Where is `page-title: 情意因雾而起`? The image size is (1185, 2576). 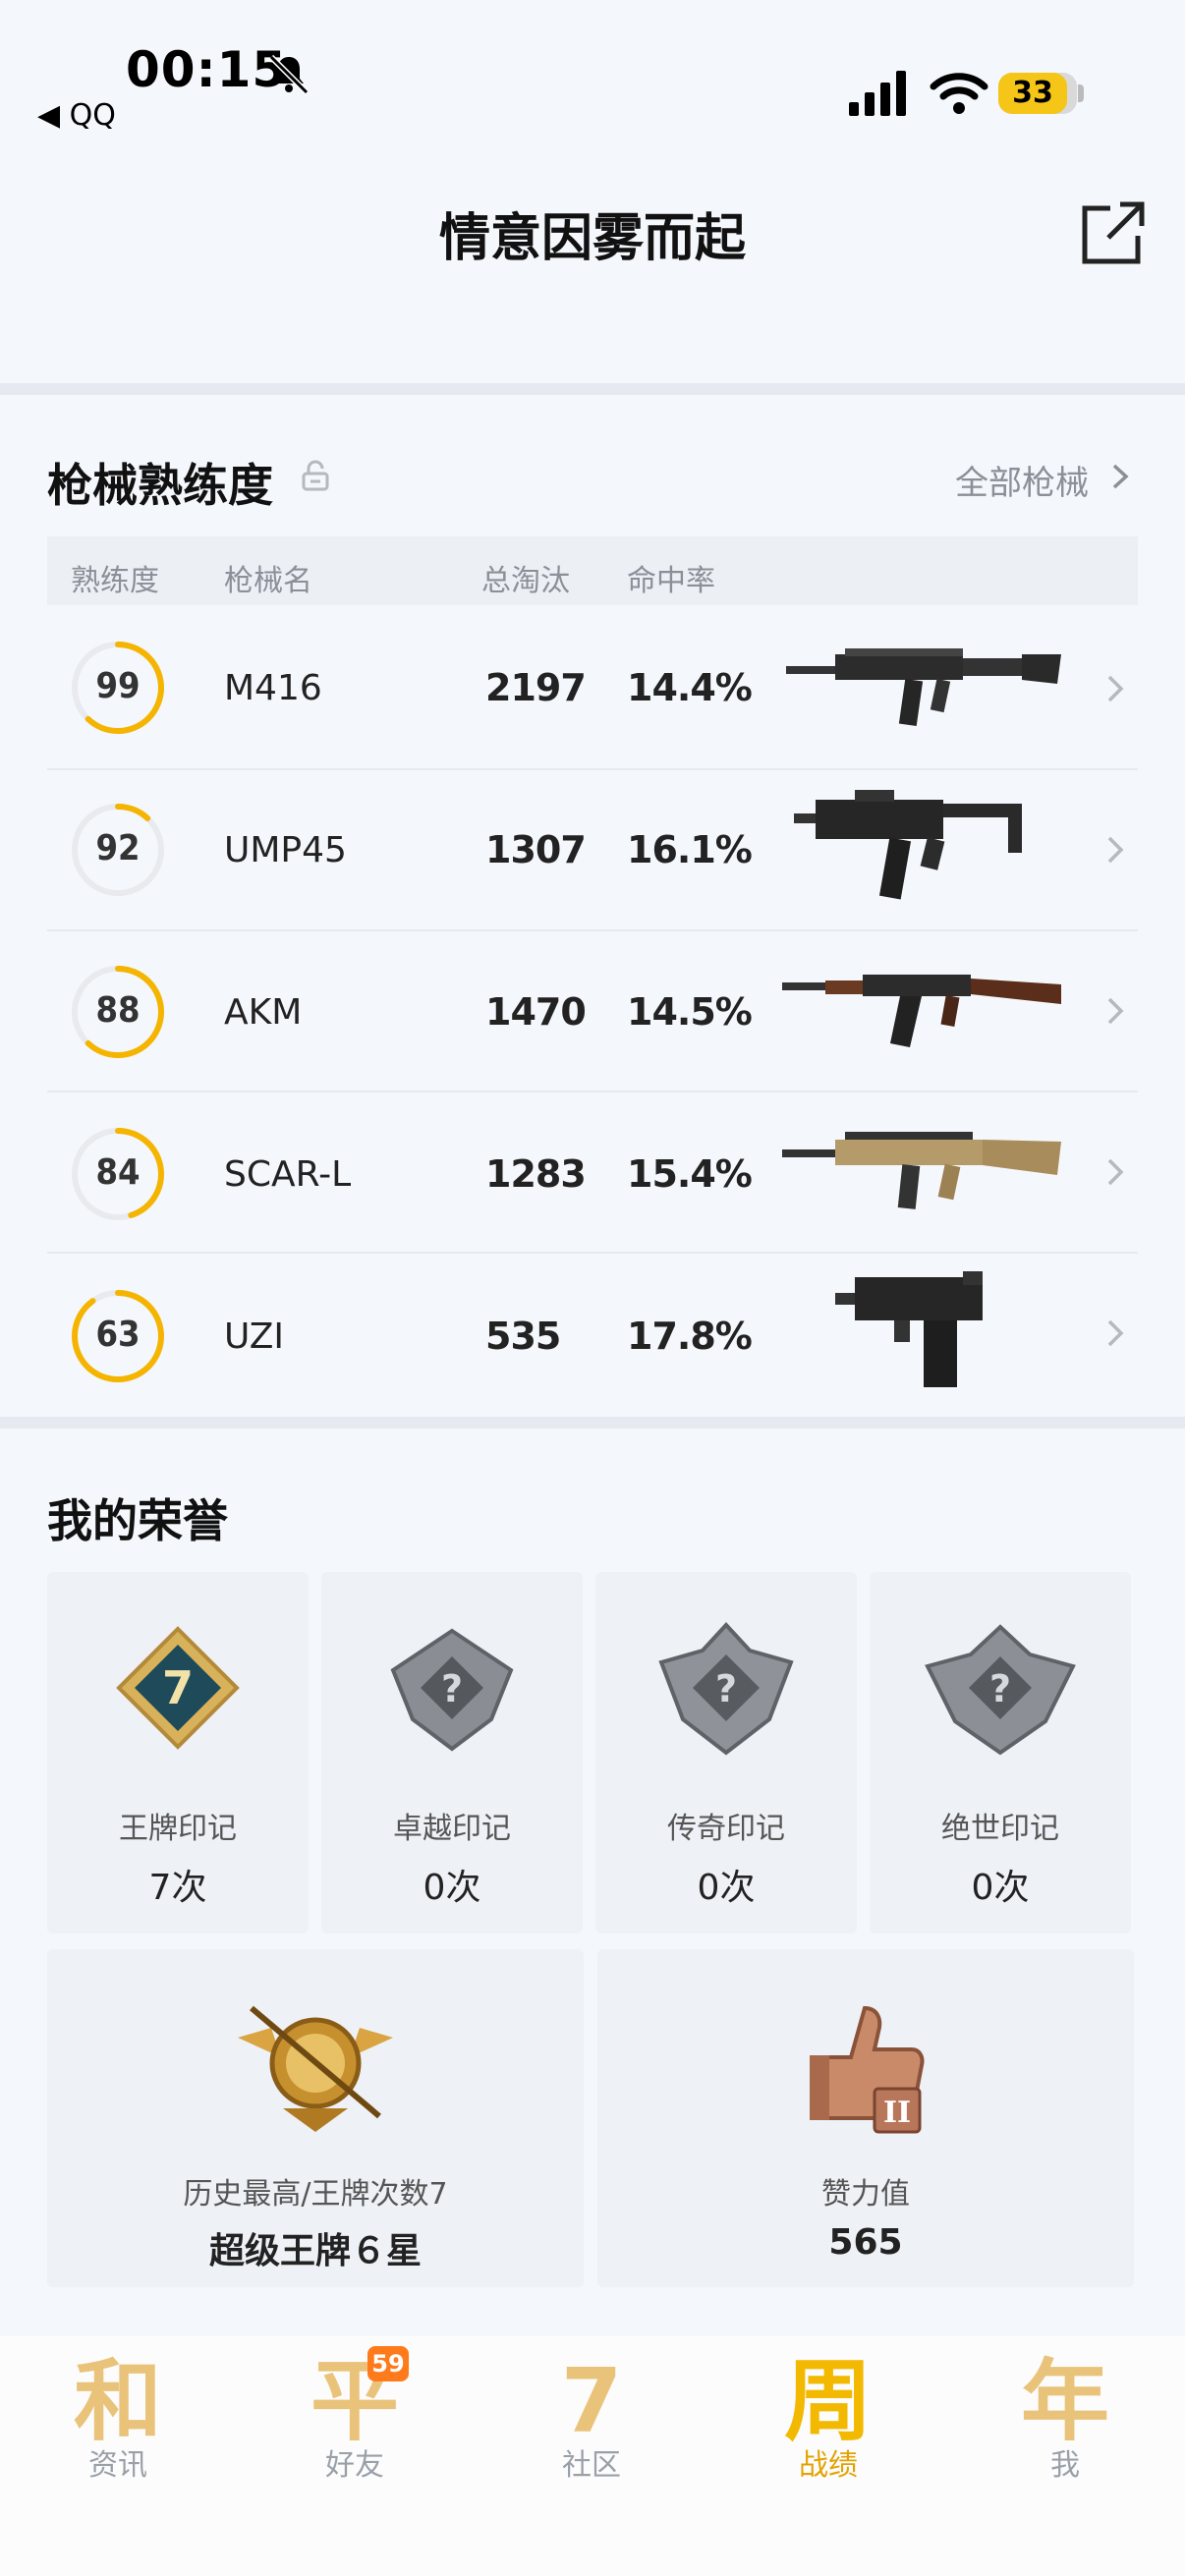 page-title: 情意因雾而起 is located at coordinates (592, 238).